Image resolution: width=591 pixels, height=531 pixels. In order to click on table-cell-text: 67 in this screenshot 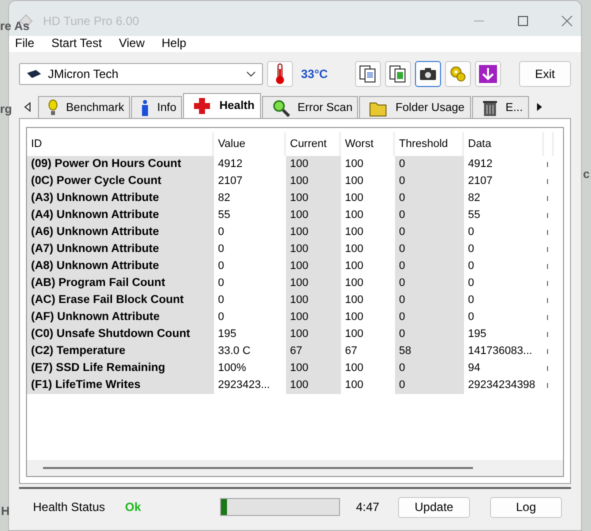, I will do `click(351, 351)`.